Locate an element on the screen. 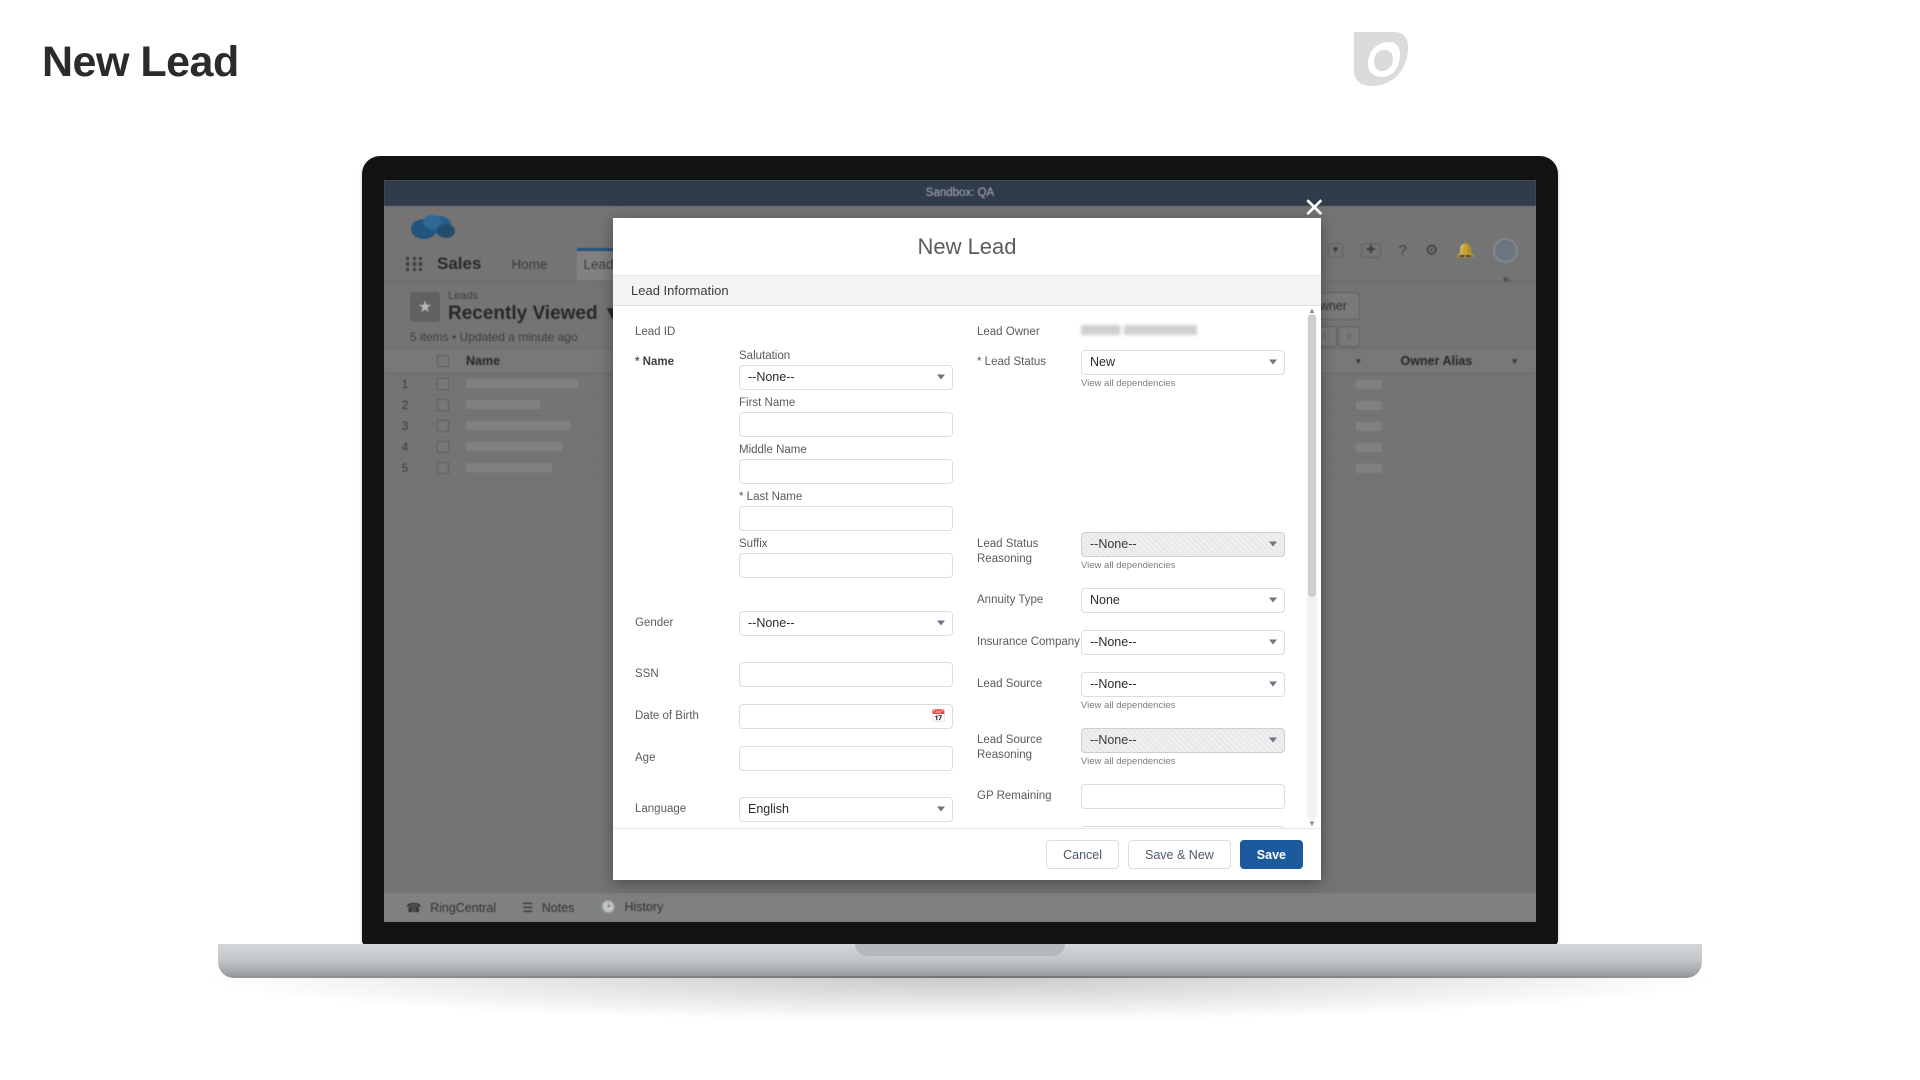 The width and height of the screenshot is (1920, 1080). gender-select: --None-- is located at coordinates (846, 623).